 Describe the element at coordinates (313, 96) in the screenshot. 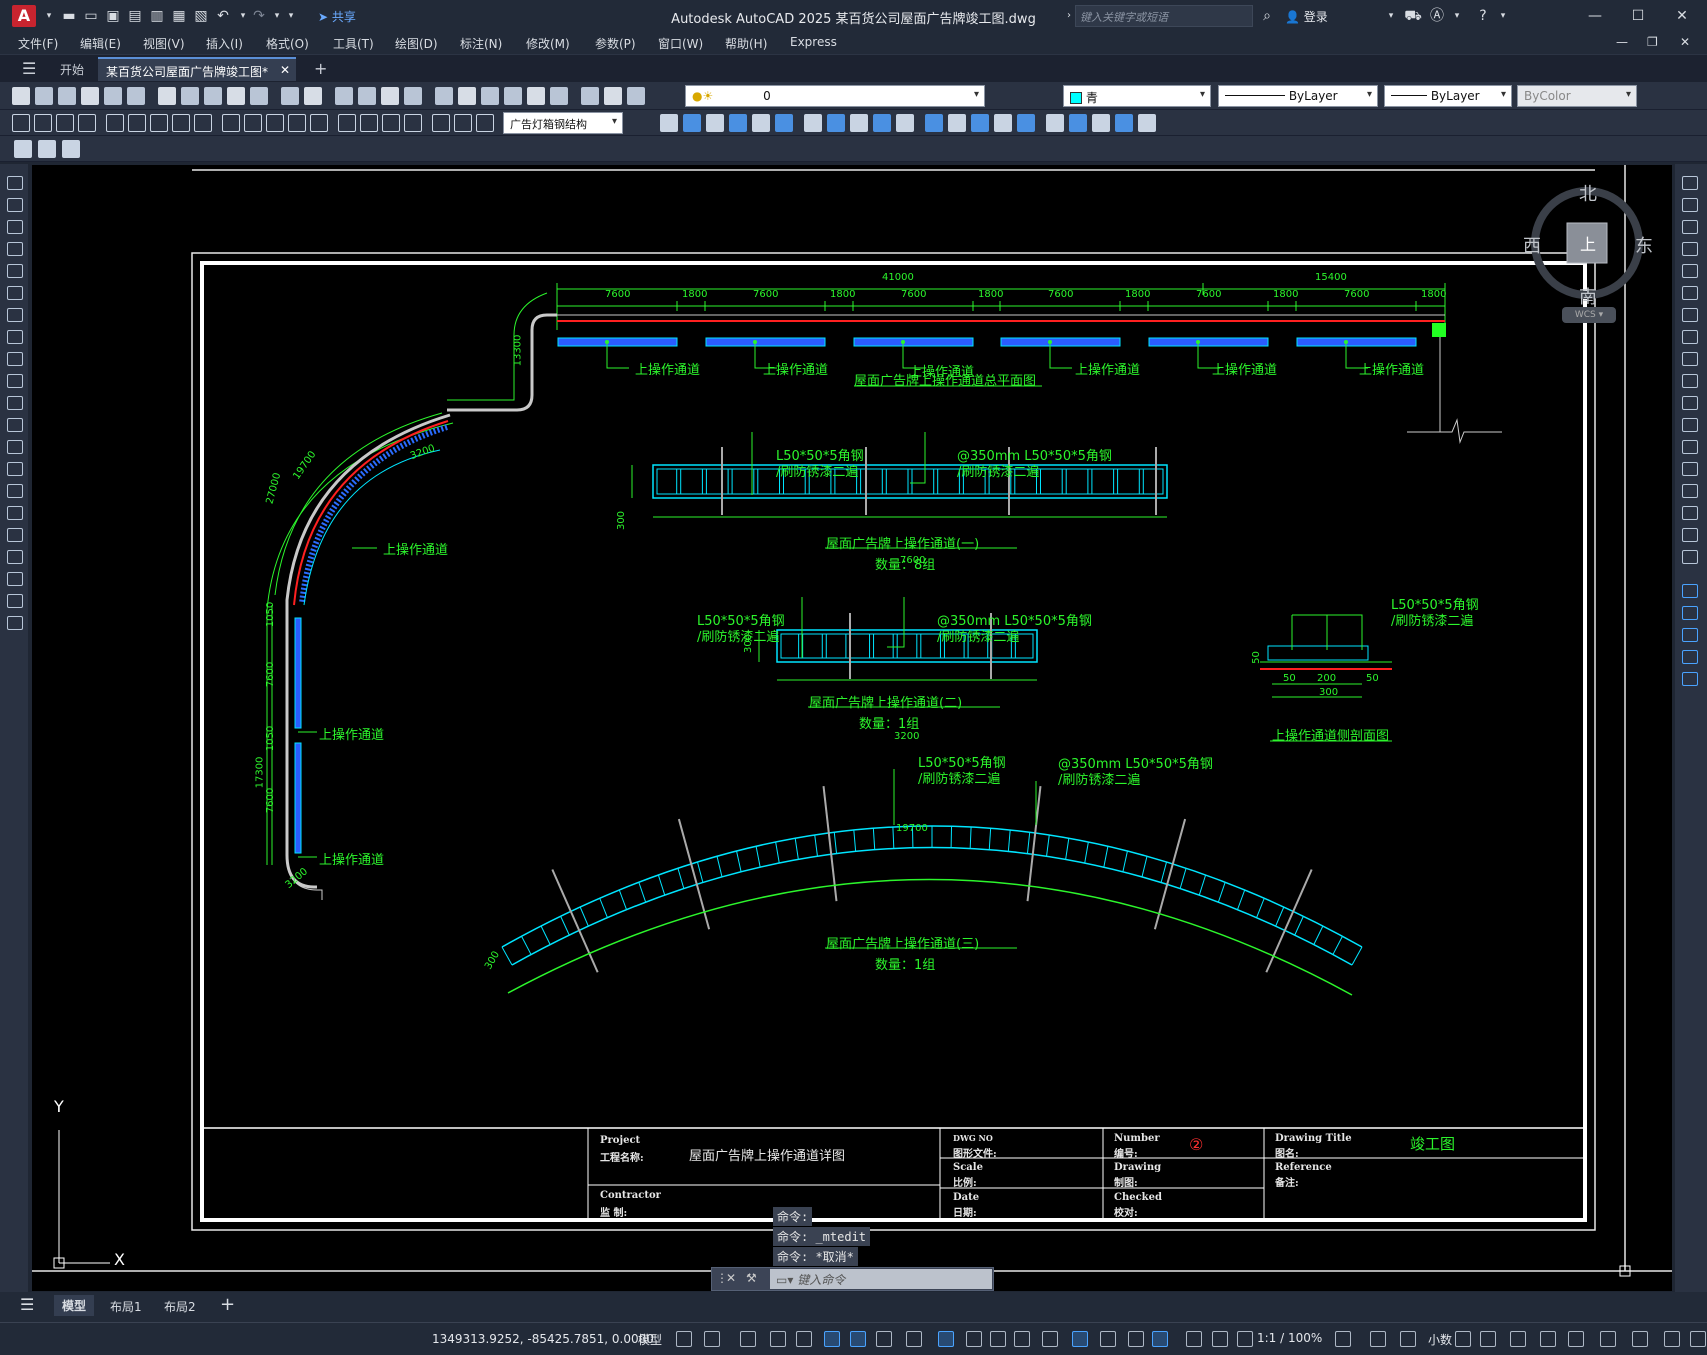

I see `redo-icon` at that location.